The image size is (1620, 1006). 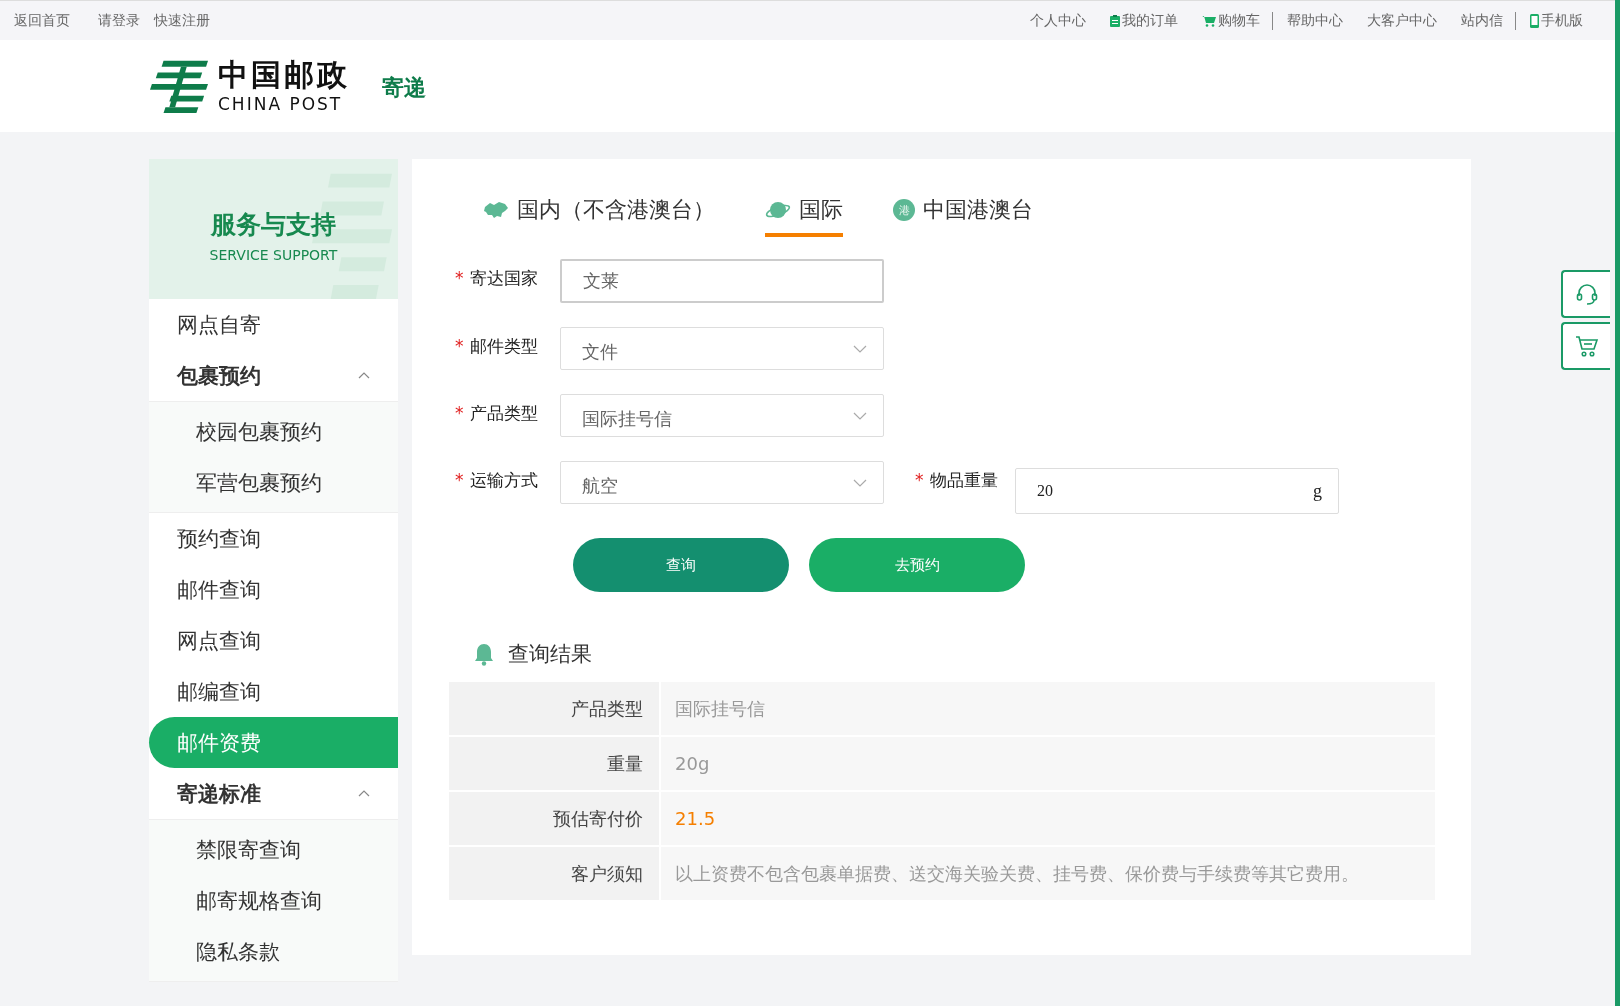 I want to click on top-link: 帮助中心, so click(x=1307, y=20).